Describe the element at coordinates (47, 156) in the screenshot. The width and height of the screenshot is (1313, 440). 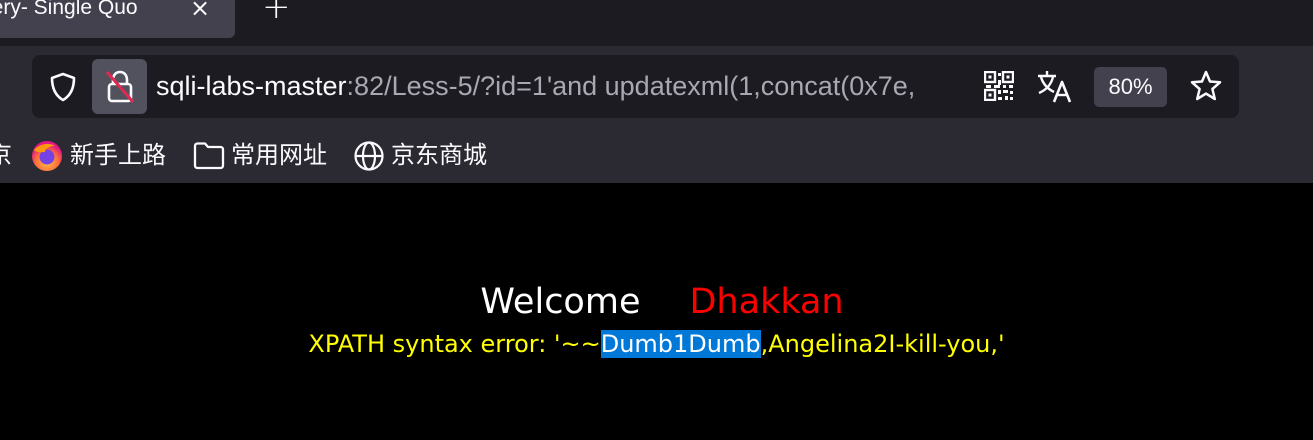
I see `firefox-icon` at that location.